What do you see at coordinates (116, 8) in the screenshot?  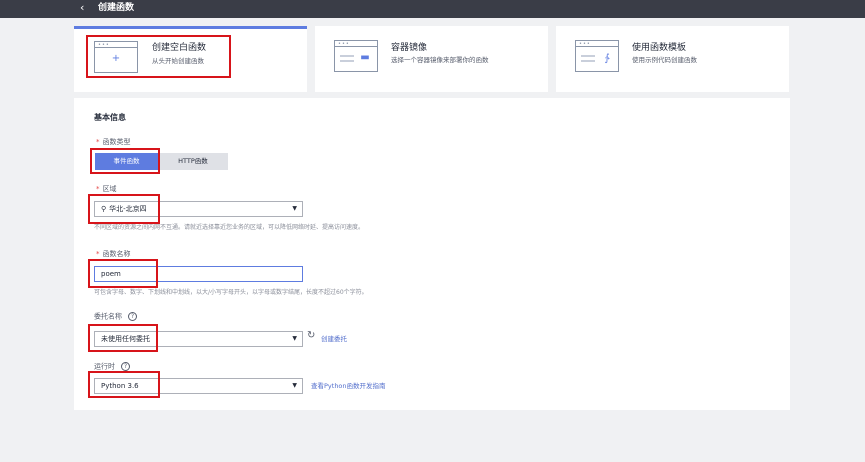 I see `page-title: 创建函数` at bounding box center [116, 8].